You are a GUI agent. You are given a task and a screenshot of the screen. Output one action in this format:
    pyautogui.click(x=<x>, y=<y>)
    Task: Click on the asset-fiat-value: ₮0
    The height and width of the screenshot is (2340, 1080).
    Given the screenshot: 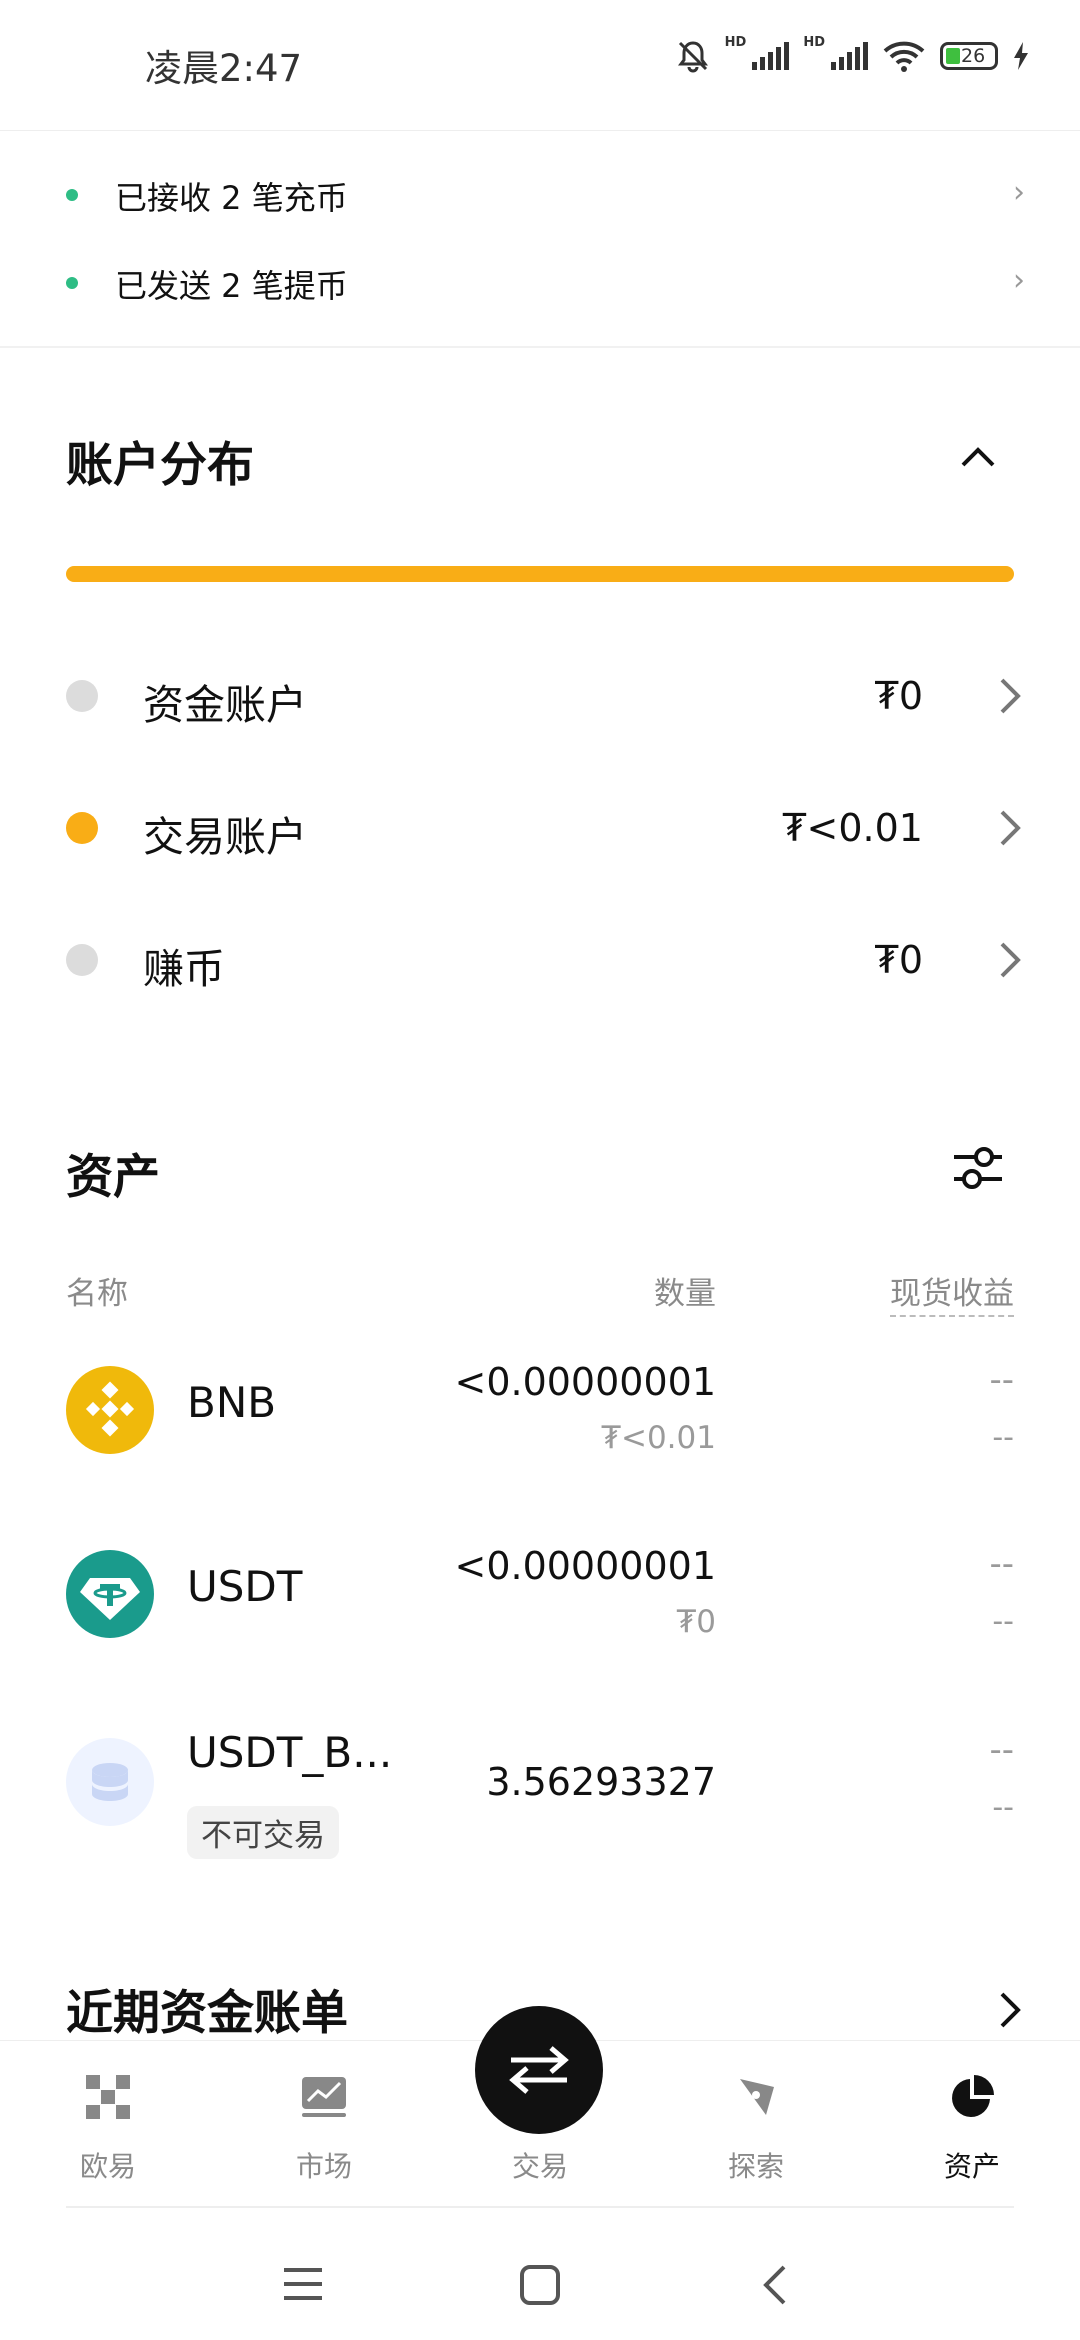 What is the action you would take?
    pyautogui.click(x=696, y=1622)
    